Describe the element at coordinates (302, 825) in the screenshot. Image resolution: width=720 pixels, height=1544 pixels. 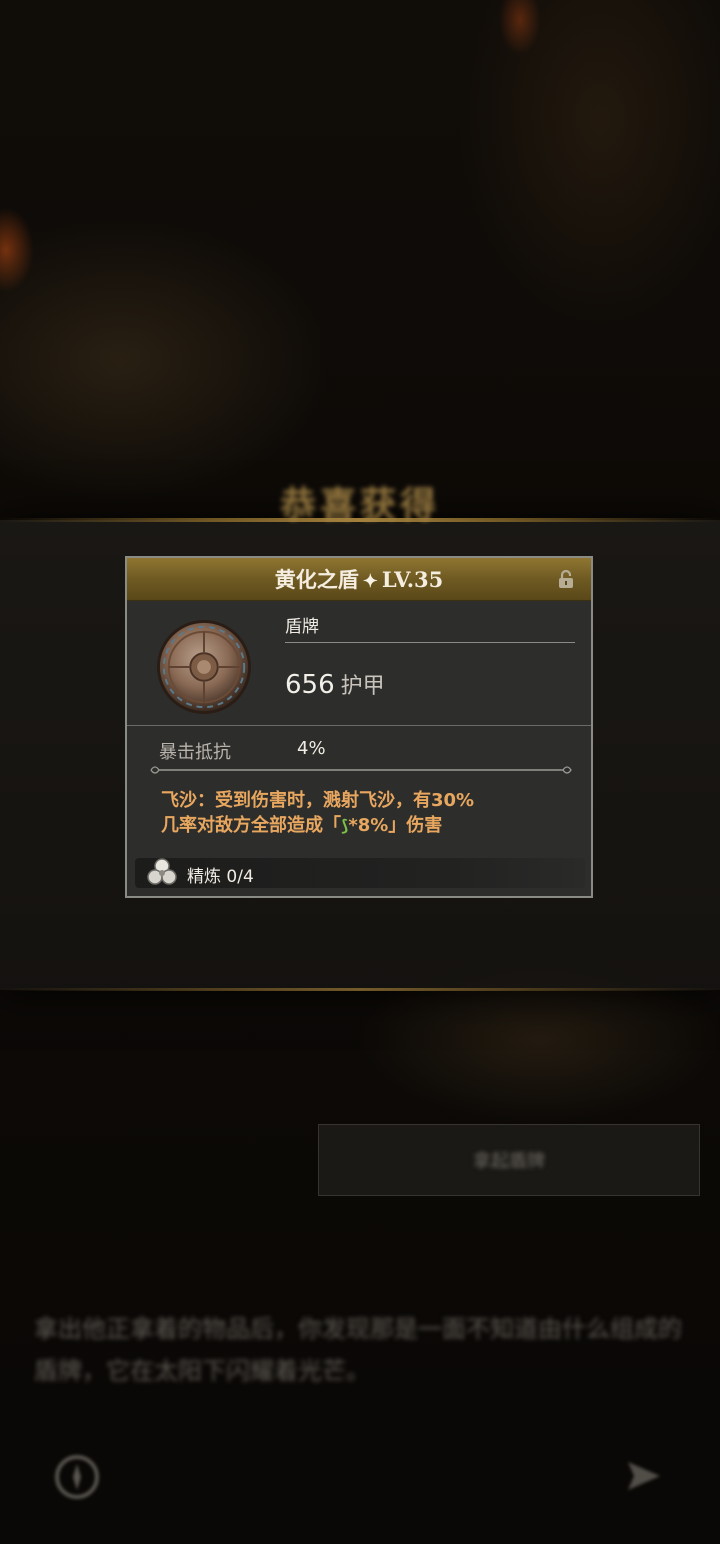
I see `effect-line-2: 几率对敌方全部造成「⟆*8%」伤害` at that location.